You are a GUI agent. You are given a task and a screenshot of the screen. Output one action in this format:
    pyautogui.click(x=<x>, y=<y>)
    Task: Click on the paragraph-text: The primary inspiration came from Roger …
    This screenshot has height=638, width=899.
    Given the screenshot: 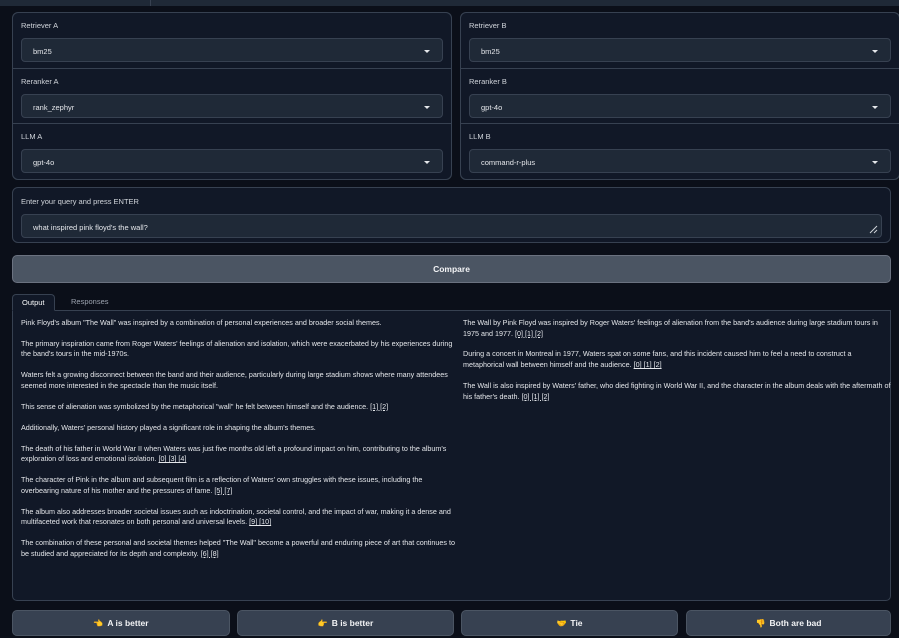 What is the action you would take?
    pyautogui.click(x=237, y=348)
    